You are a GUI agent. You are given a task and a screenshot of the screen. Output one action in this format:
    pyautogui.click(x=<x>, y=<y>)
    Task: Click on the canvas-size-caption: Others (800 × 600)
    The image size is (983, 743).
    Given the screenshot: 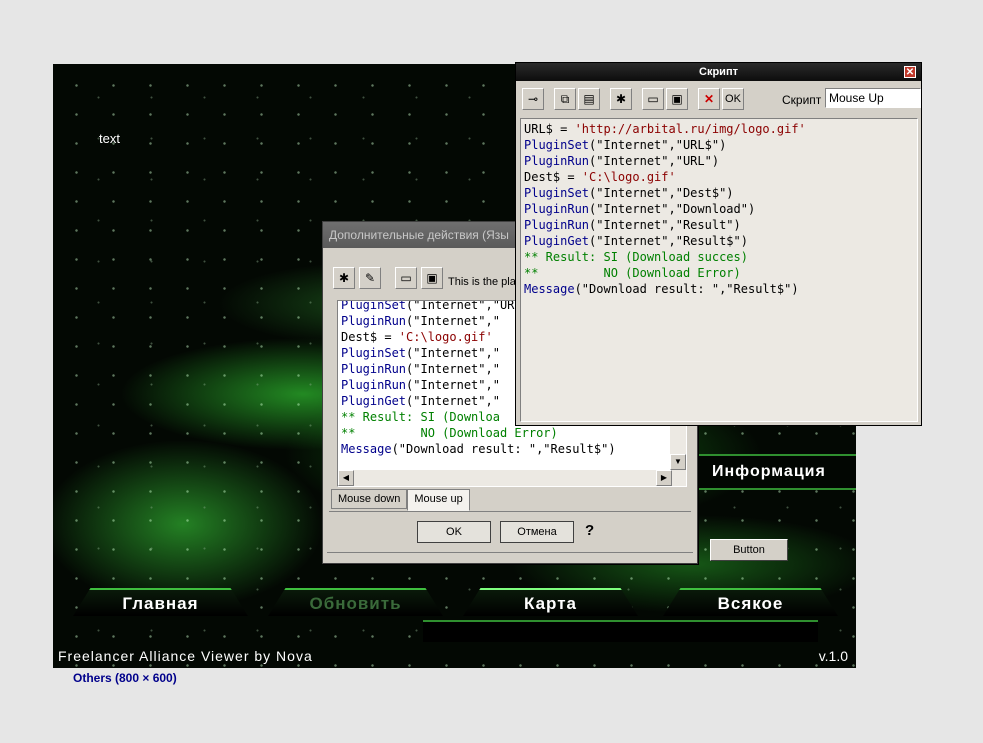 What is the action you would take?
    pyautogui.click(x=125, y=678)
    